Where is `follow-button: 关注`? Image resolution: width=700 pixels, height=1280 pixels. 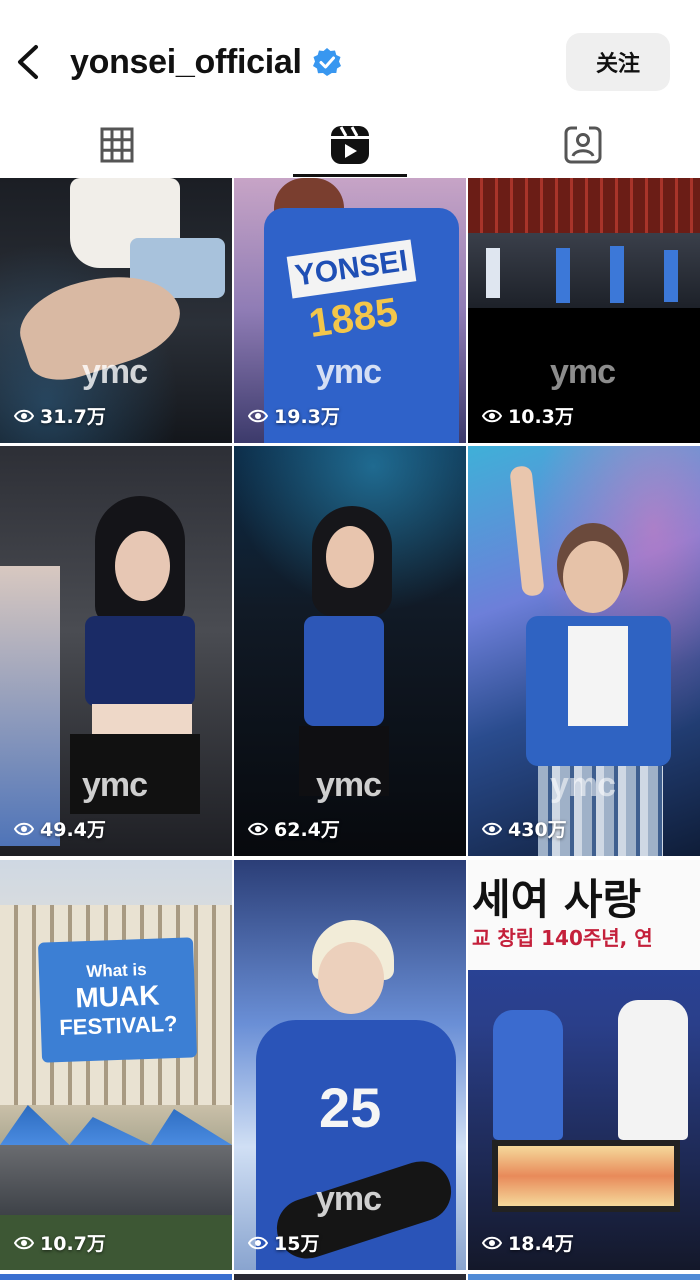 follow-button: 关注 is located at coordinates (618, 62).